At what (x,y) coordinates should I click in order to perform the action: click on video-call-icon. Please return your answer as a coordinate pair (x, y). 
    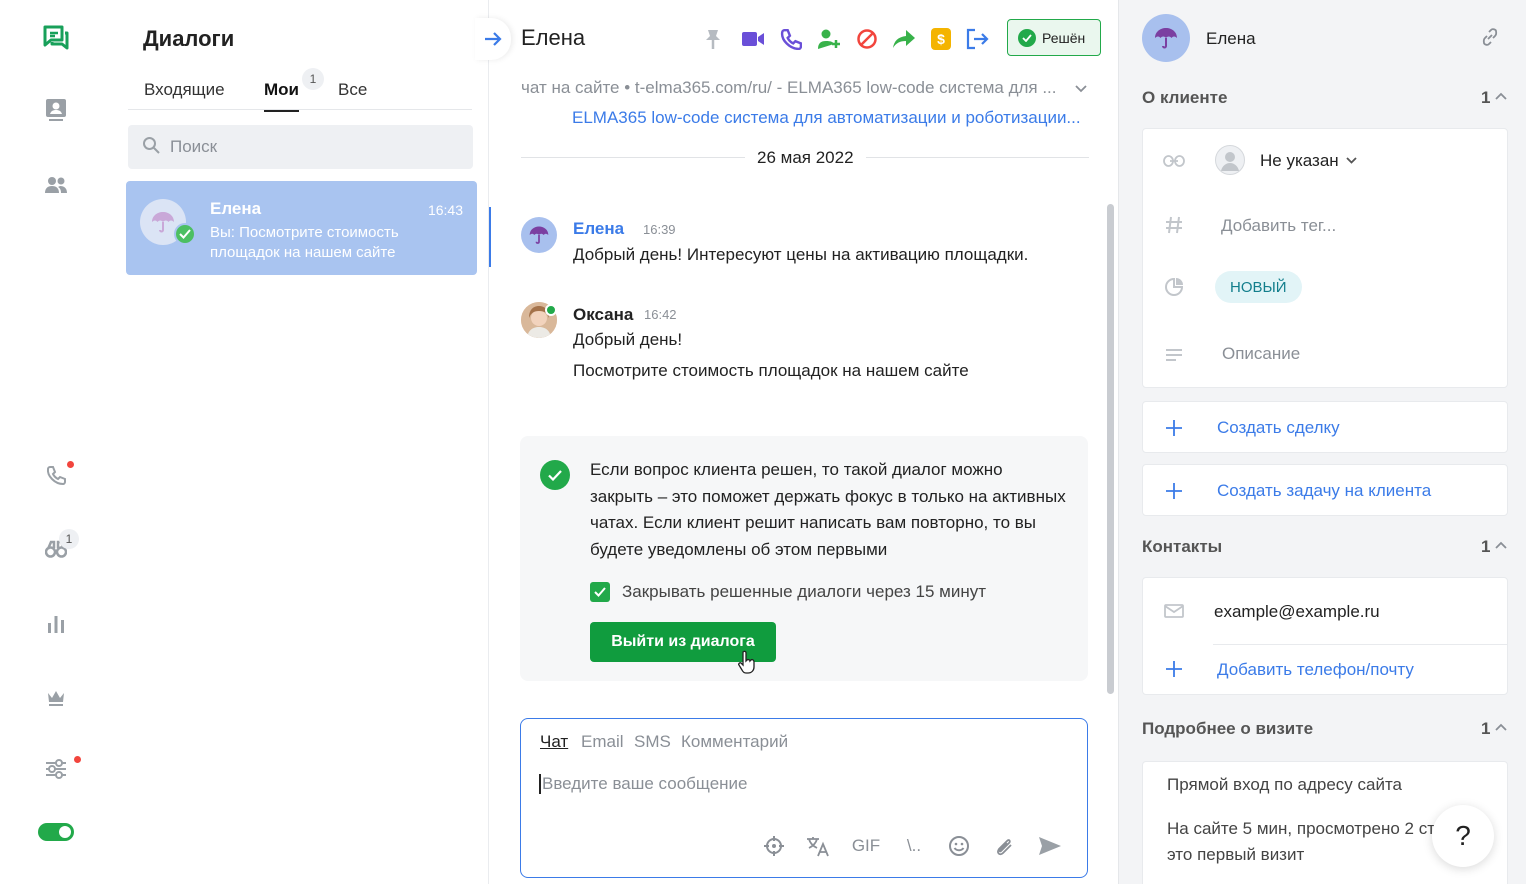
    Looking at the image, I should click on (753, 39).